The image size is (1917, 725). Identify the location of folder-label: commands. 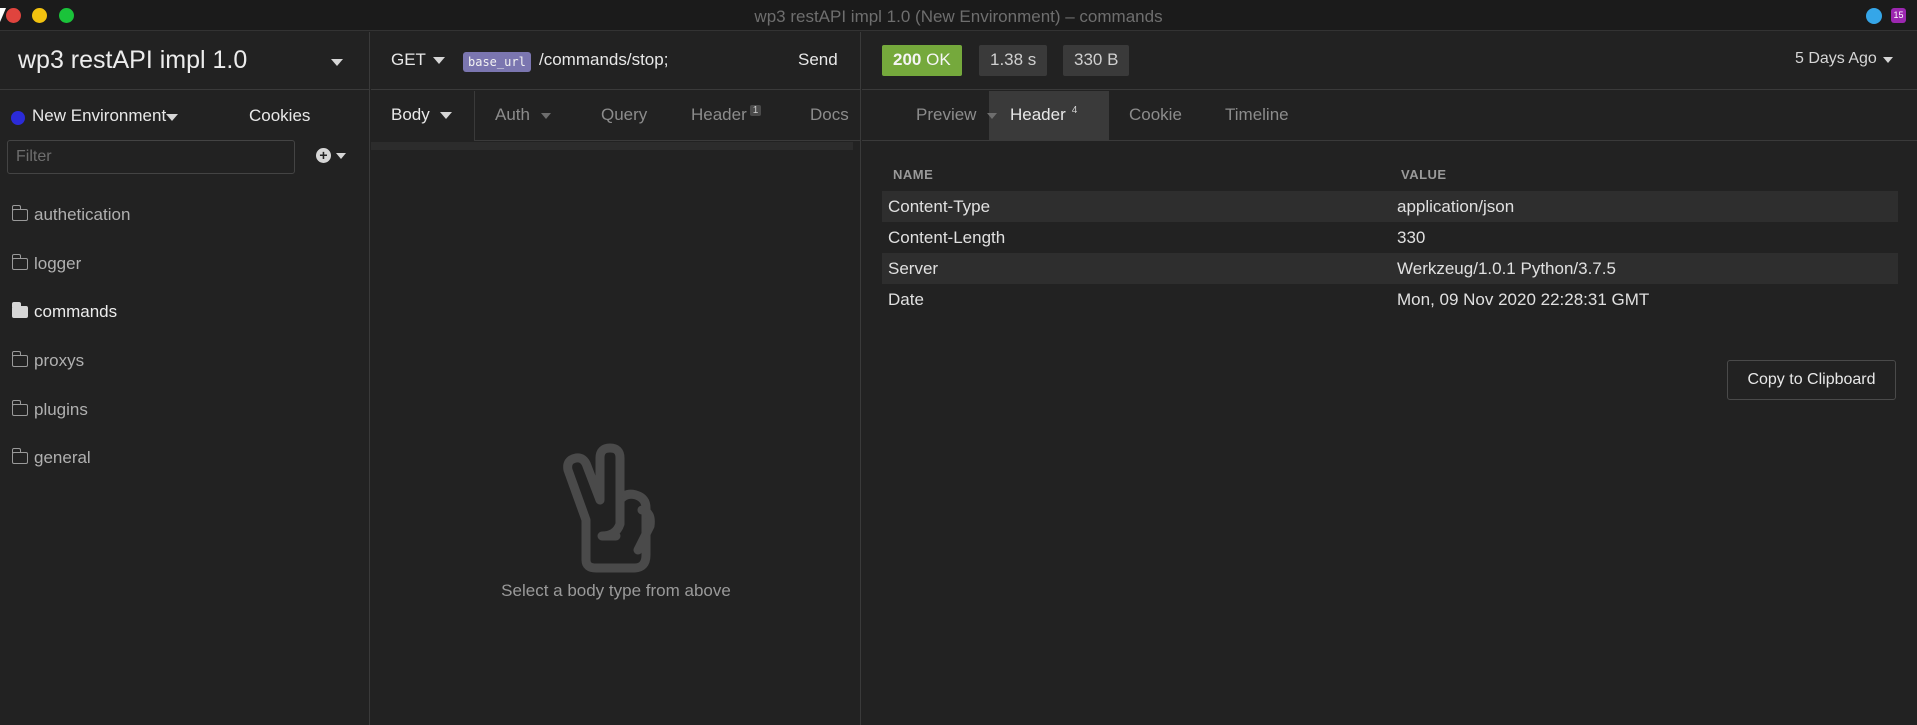
(76, 311).